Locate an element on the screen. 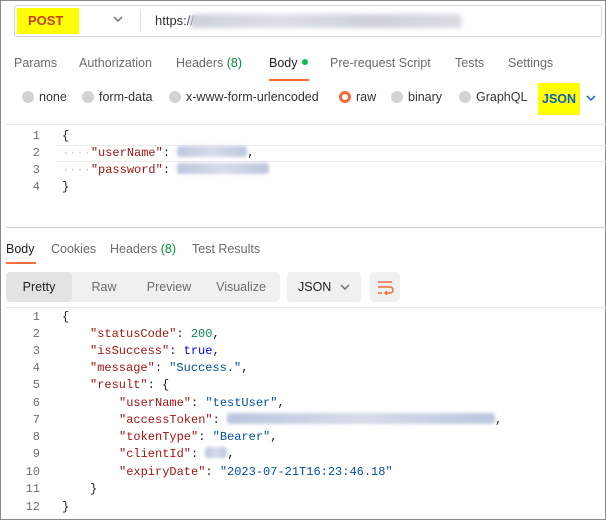 This screenshot has height=520, width=606. tab-cookies: Cookies is located at coordinates (73, 249).